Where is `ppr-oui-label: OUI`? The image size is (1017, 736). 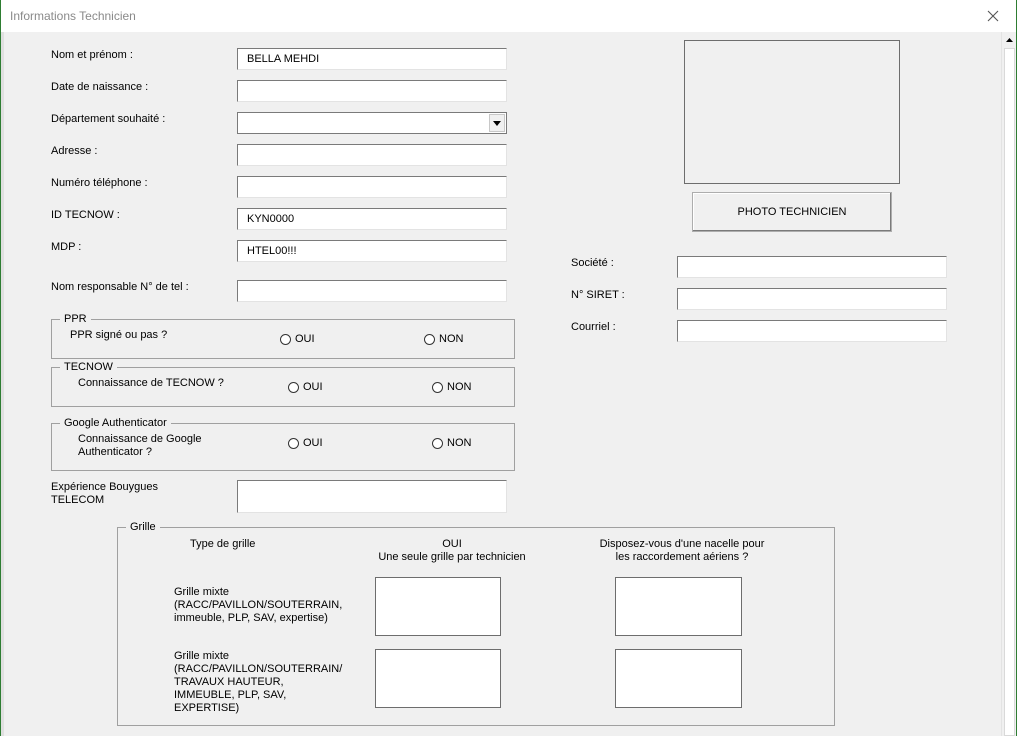 ppr-oui-label: OUI is located at coordinates (305, 339).